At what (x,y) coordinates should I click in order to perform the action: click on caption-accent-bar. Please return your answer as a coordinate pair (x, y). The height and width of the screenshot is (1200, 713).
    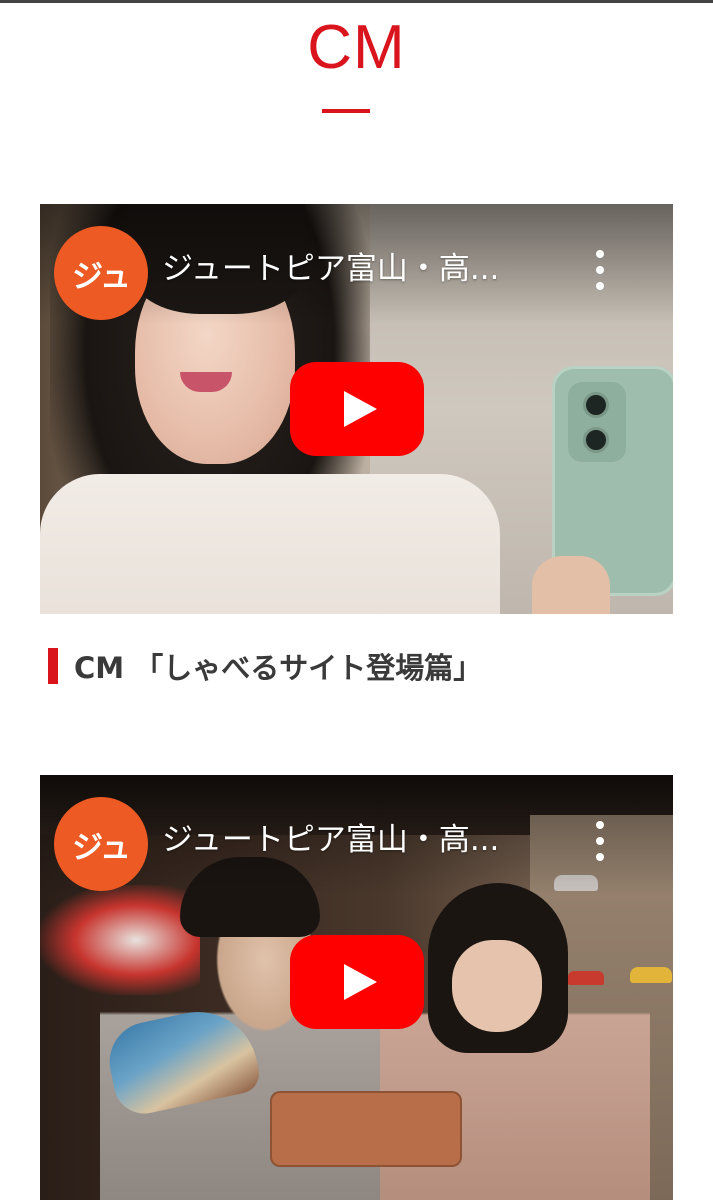
    Looking at the image, I should click on (53, 666).